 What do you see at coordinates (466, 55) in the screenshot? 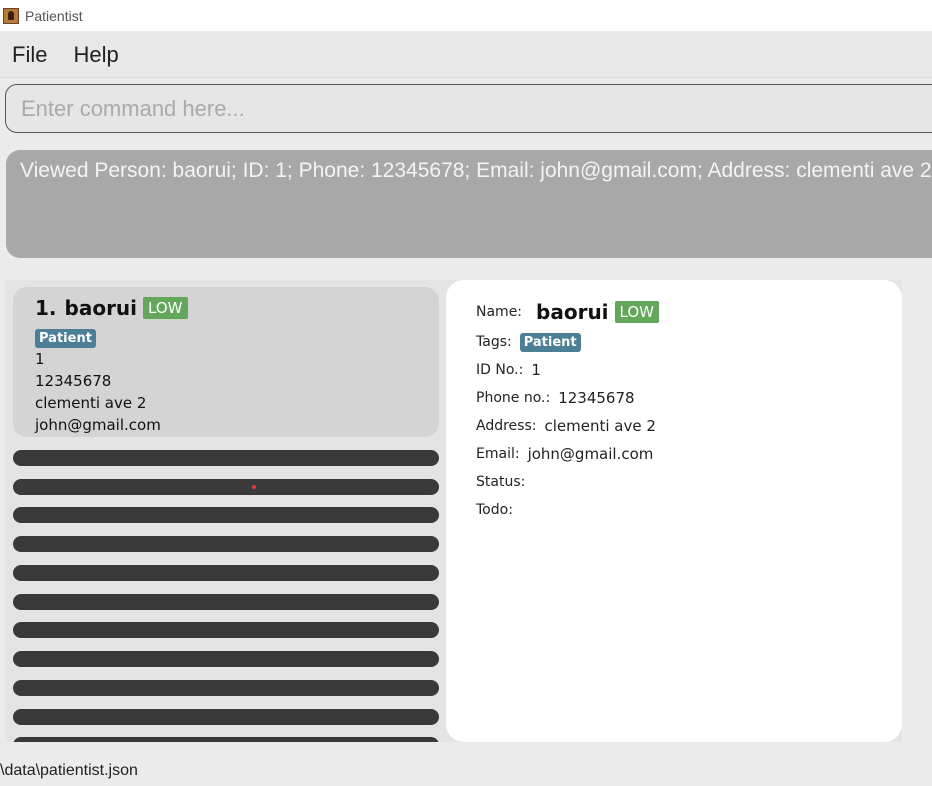
I see `menu-bar: File Help` at bounding box center [466, 55].